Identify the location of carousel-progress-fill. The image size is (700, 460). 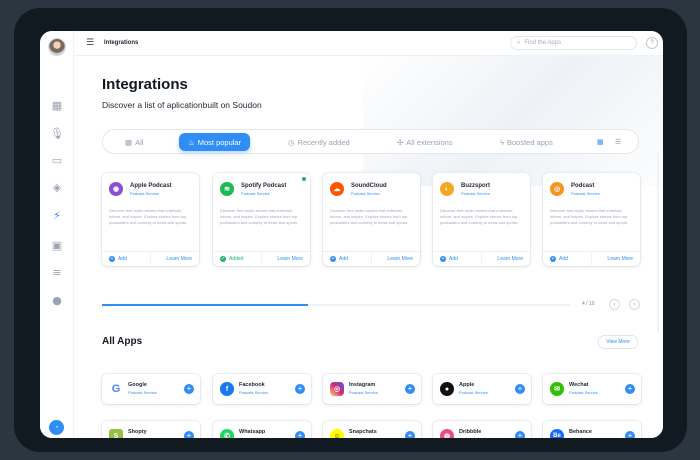
(205, 305).